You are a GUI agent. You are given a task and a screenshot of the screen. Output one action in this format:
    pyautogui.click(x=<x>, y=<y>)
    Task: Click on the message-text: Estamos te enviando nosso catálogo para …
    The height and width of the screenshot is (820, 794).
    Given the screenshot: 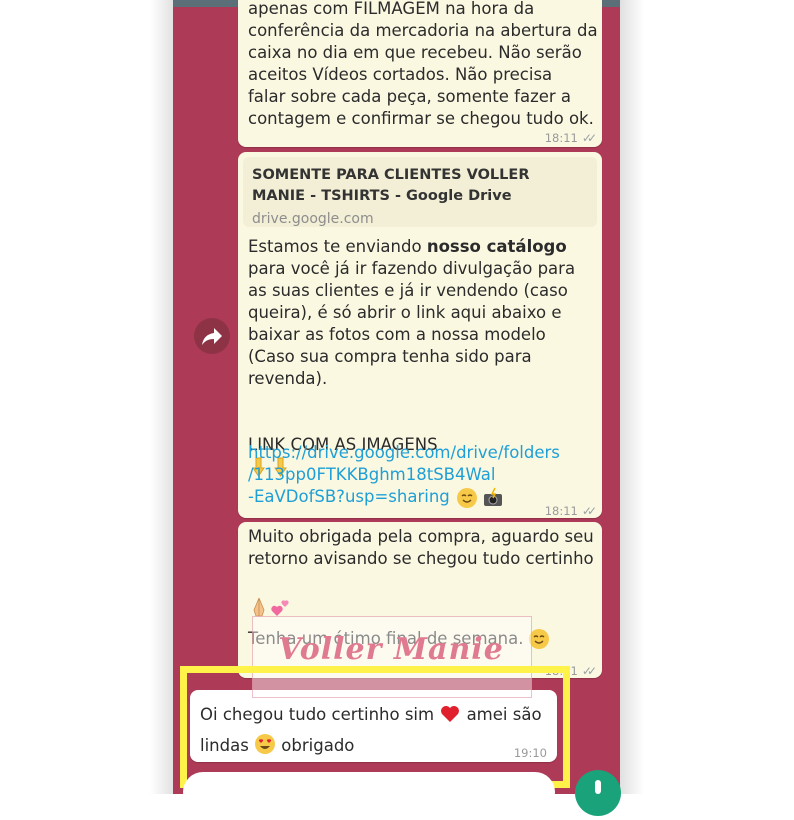 What is the action you would take?
    pyautogui.click(x=411, y=313)
    